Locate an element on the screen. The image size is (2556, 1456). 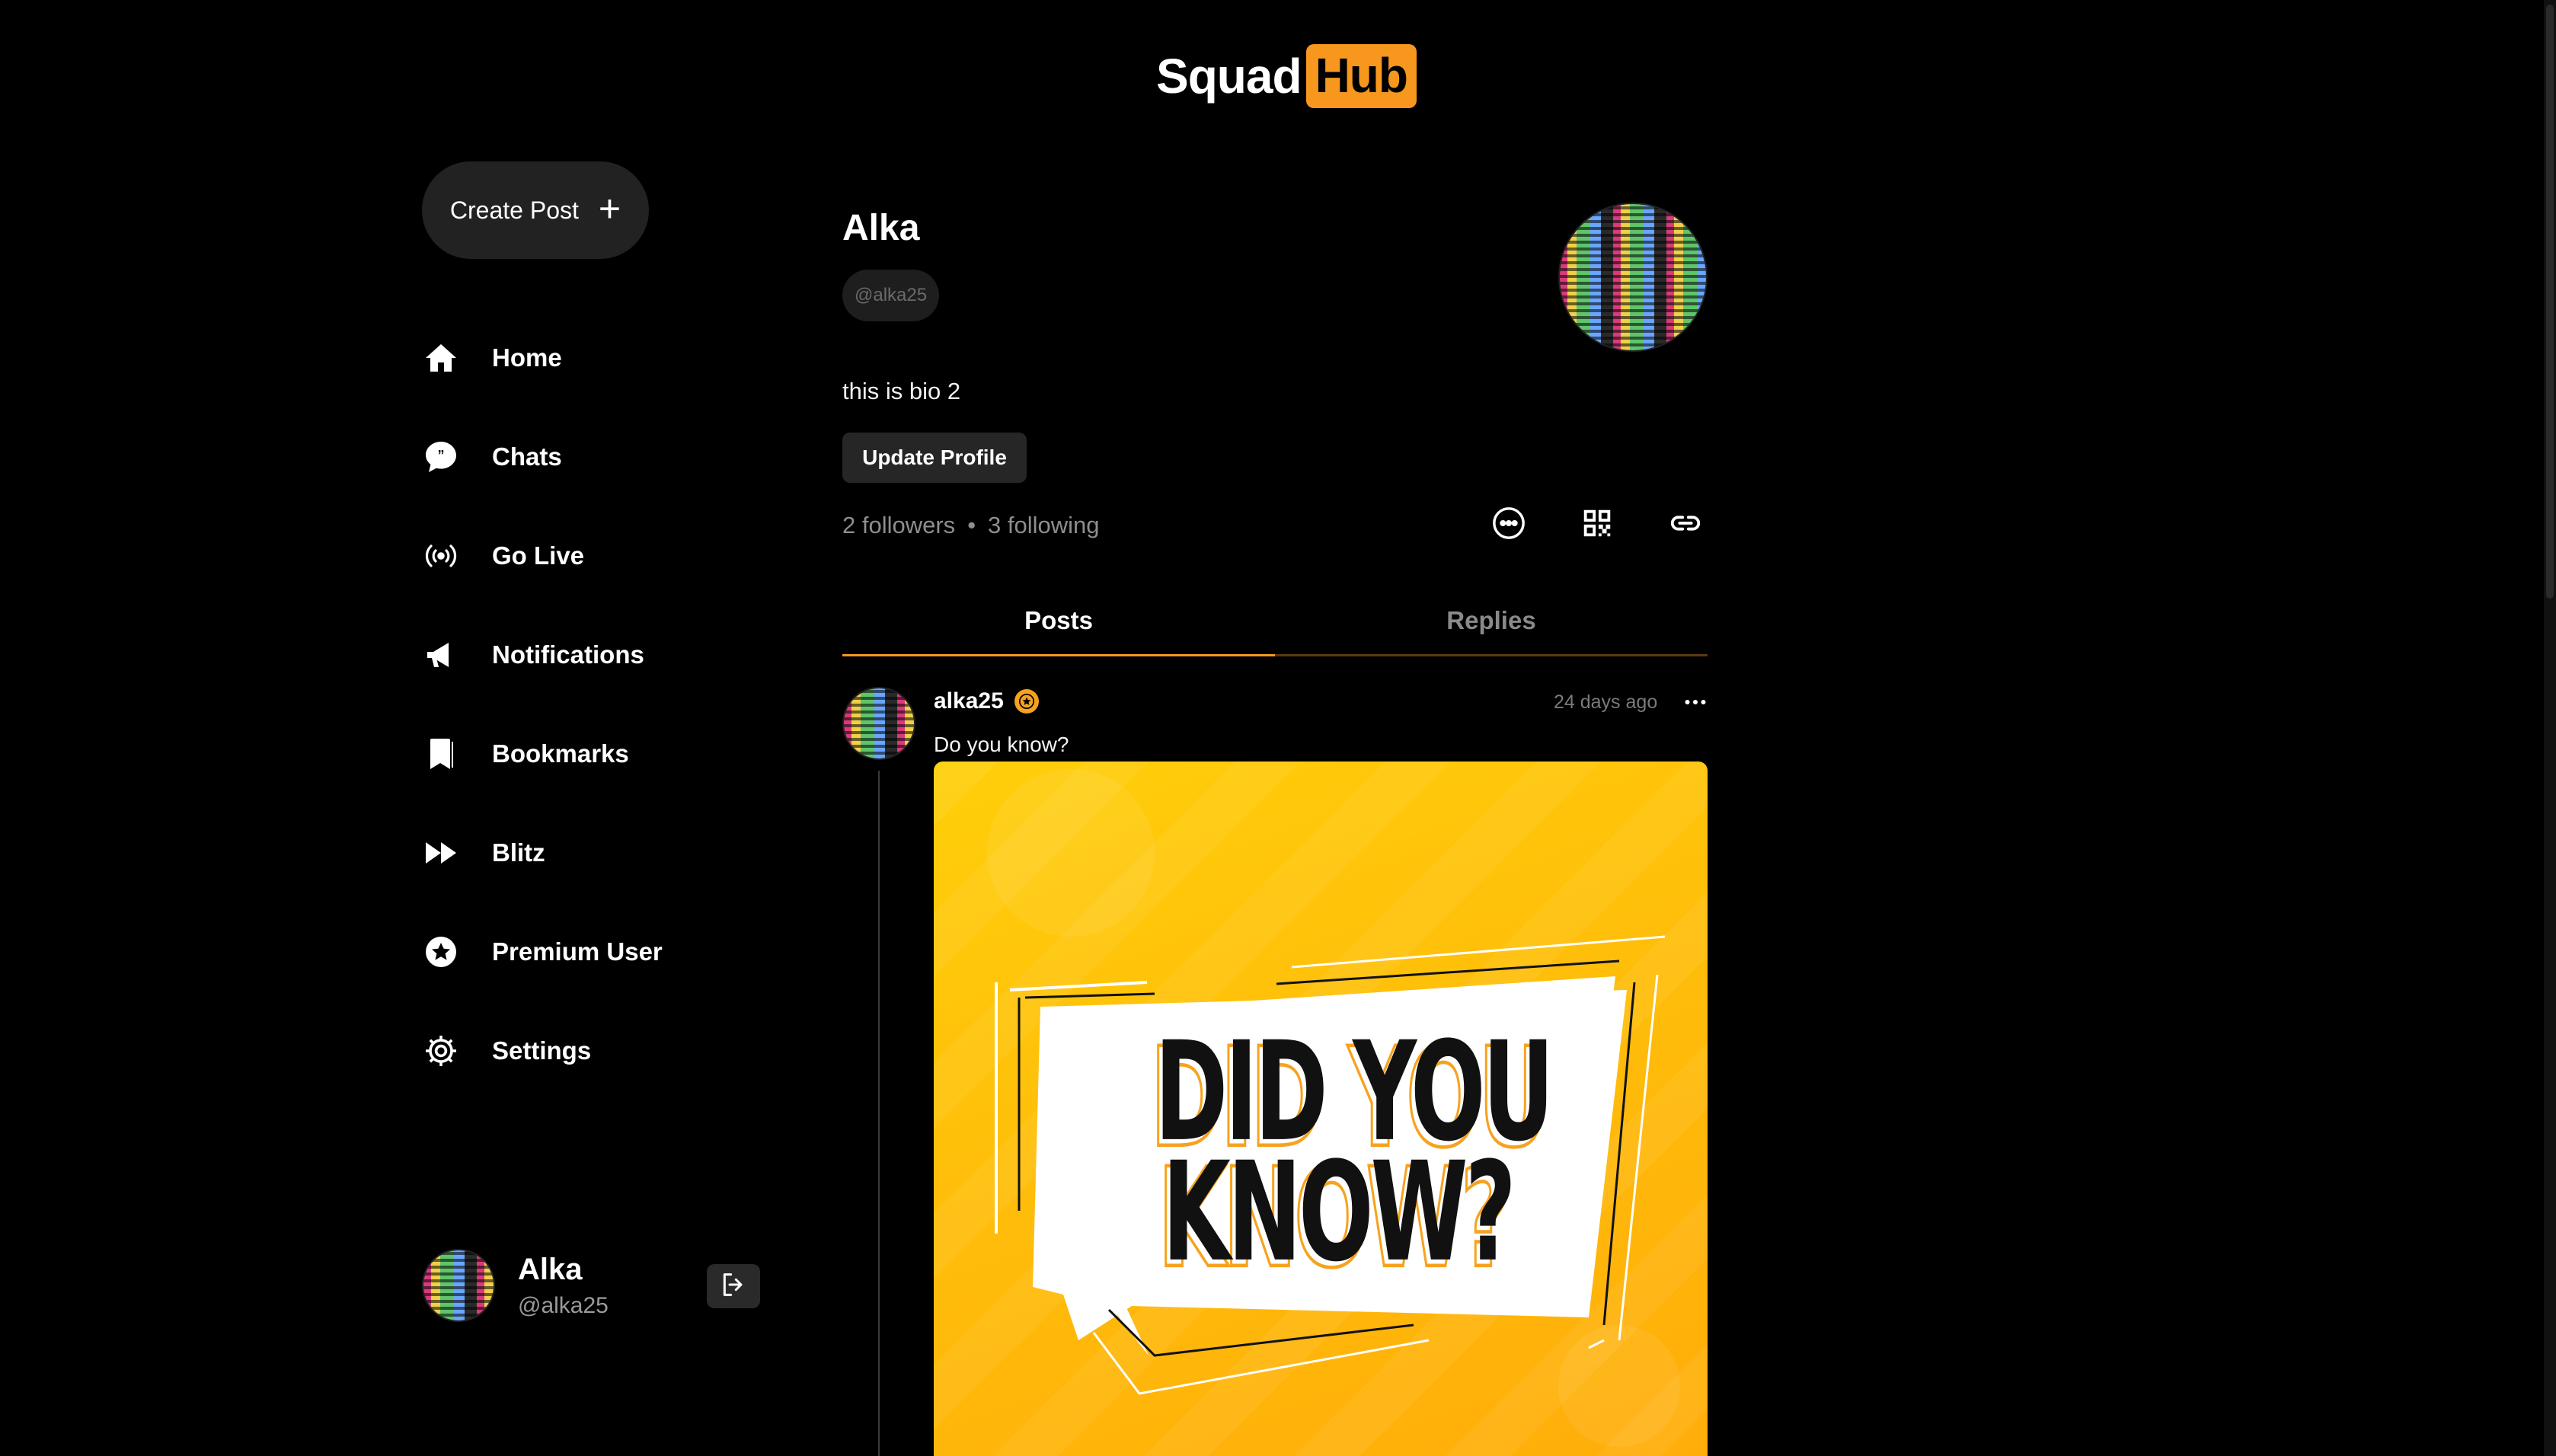
fast-forward-icon is located at coordinates (441, 853).